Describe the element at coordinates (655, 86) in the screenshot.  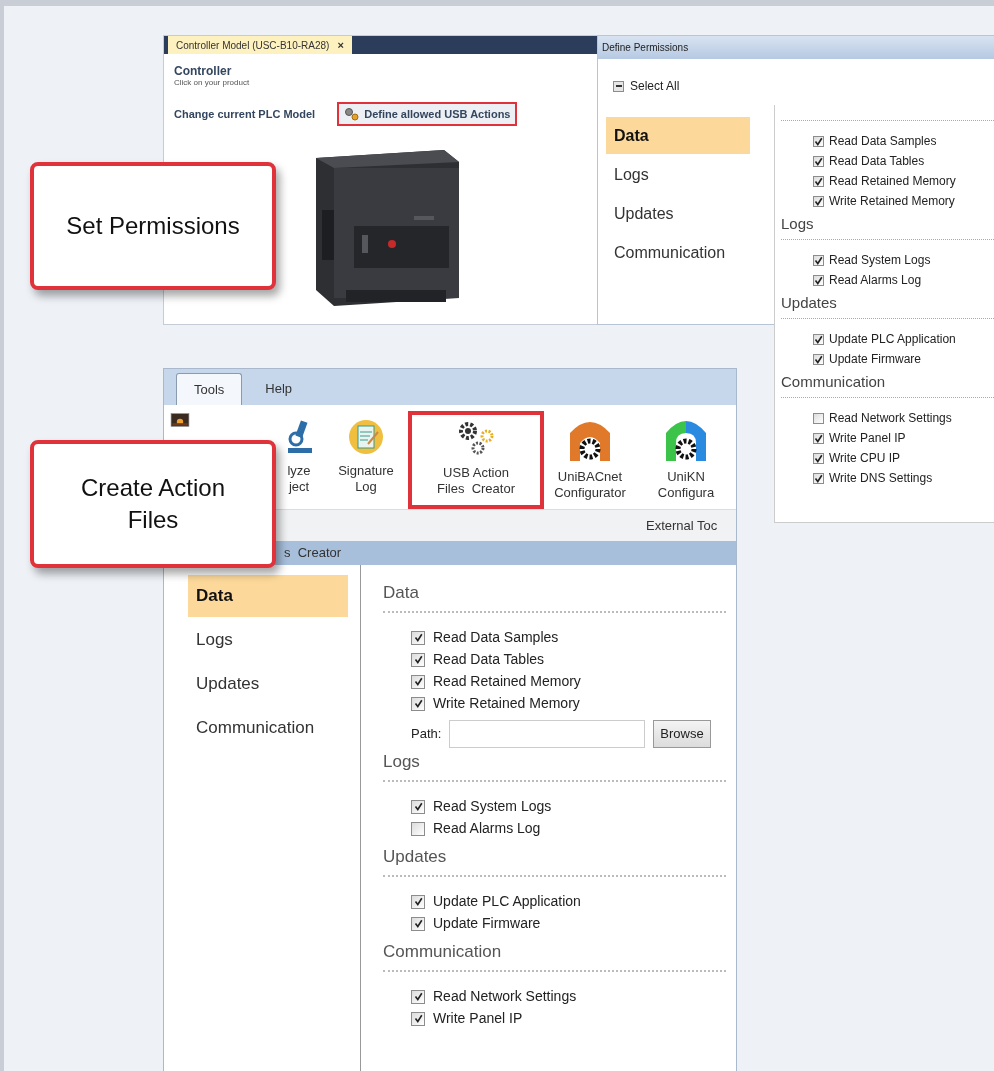
I see `select-all-label: Select All` at that location.